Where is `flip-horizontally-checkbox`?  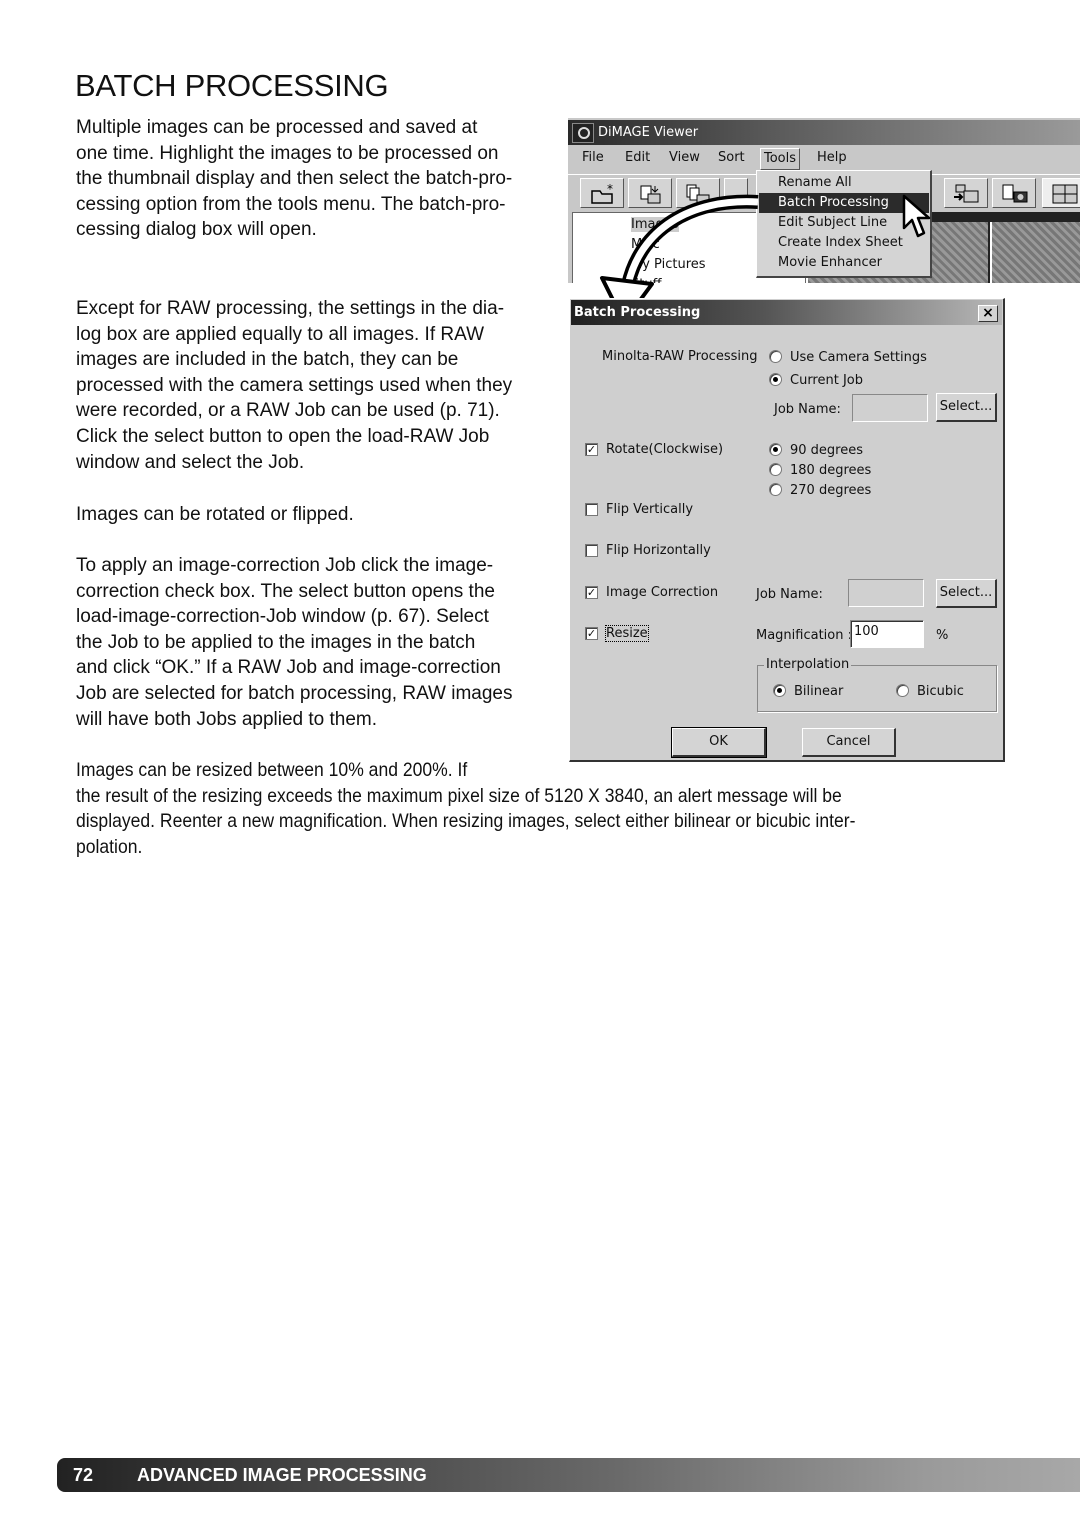 flip-horizontally-checkbox is located at coordinates (591, 550).